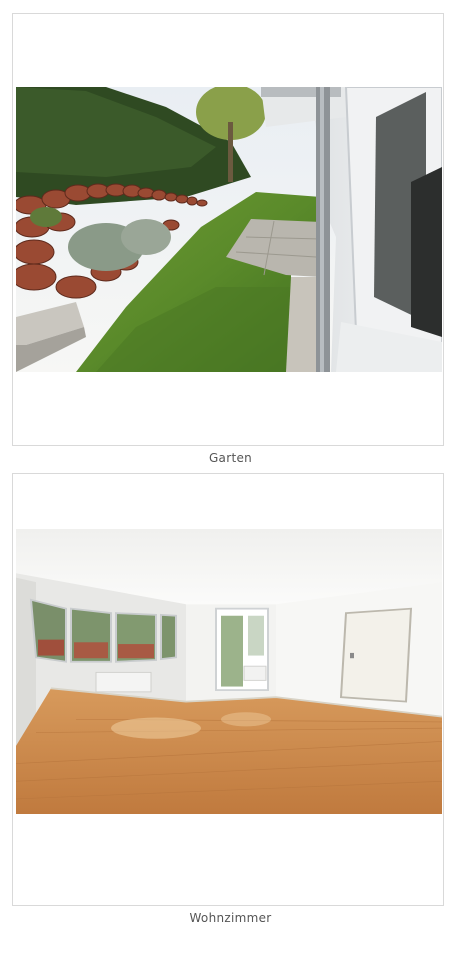 The height and width of the screenshot is (960, 461). I want to click on caption-wohnzimmer: Wohnzimmer, so click(230, 918).